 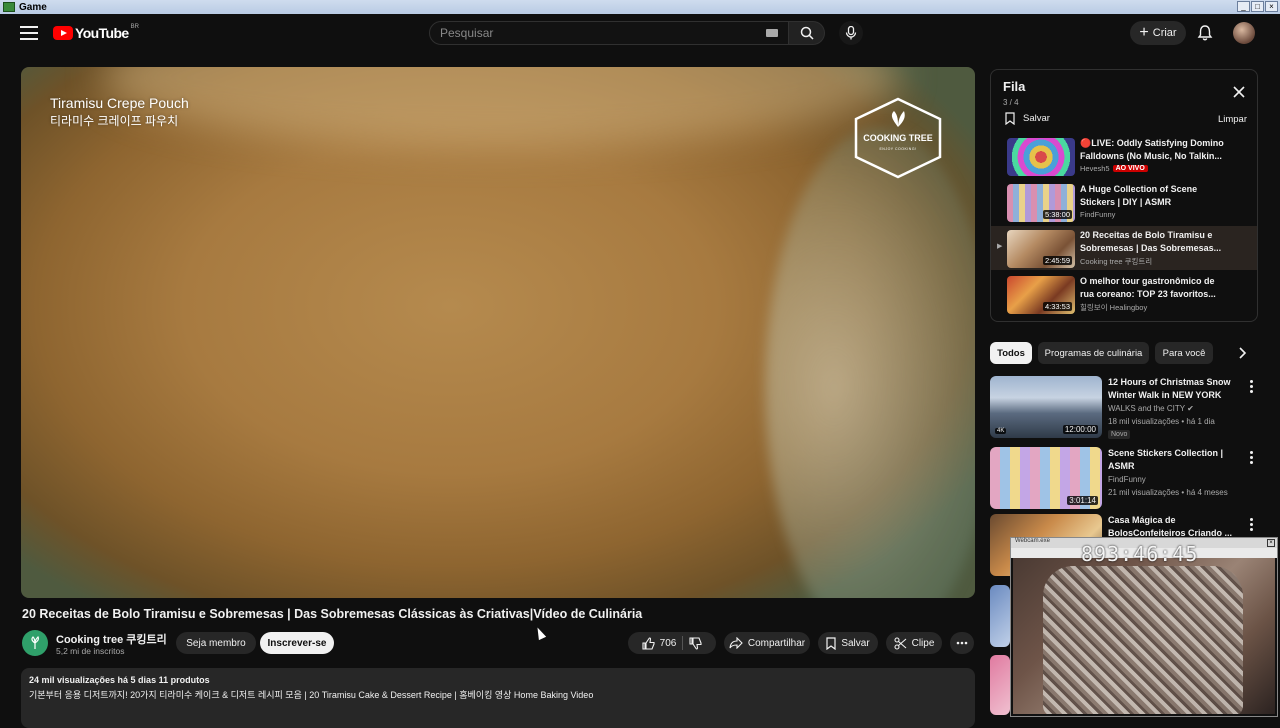 What do you see at coordinates (900, 643) in the screenshot?
I see `scissors-icon` at bounding box center [900, 643].